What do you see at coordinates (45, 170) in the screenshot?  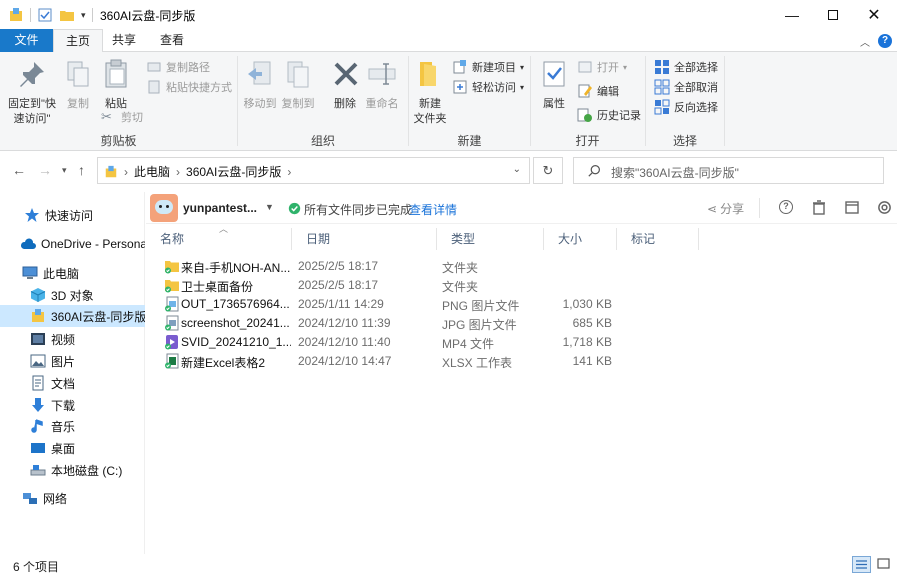 I see `forward-arrow-icon: →` at bounding box center [45, 170].